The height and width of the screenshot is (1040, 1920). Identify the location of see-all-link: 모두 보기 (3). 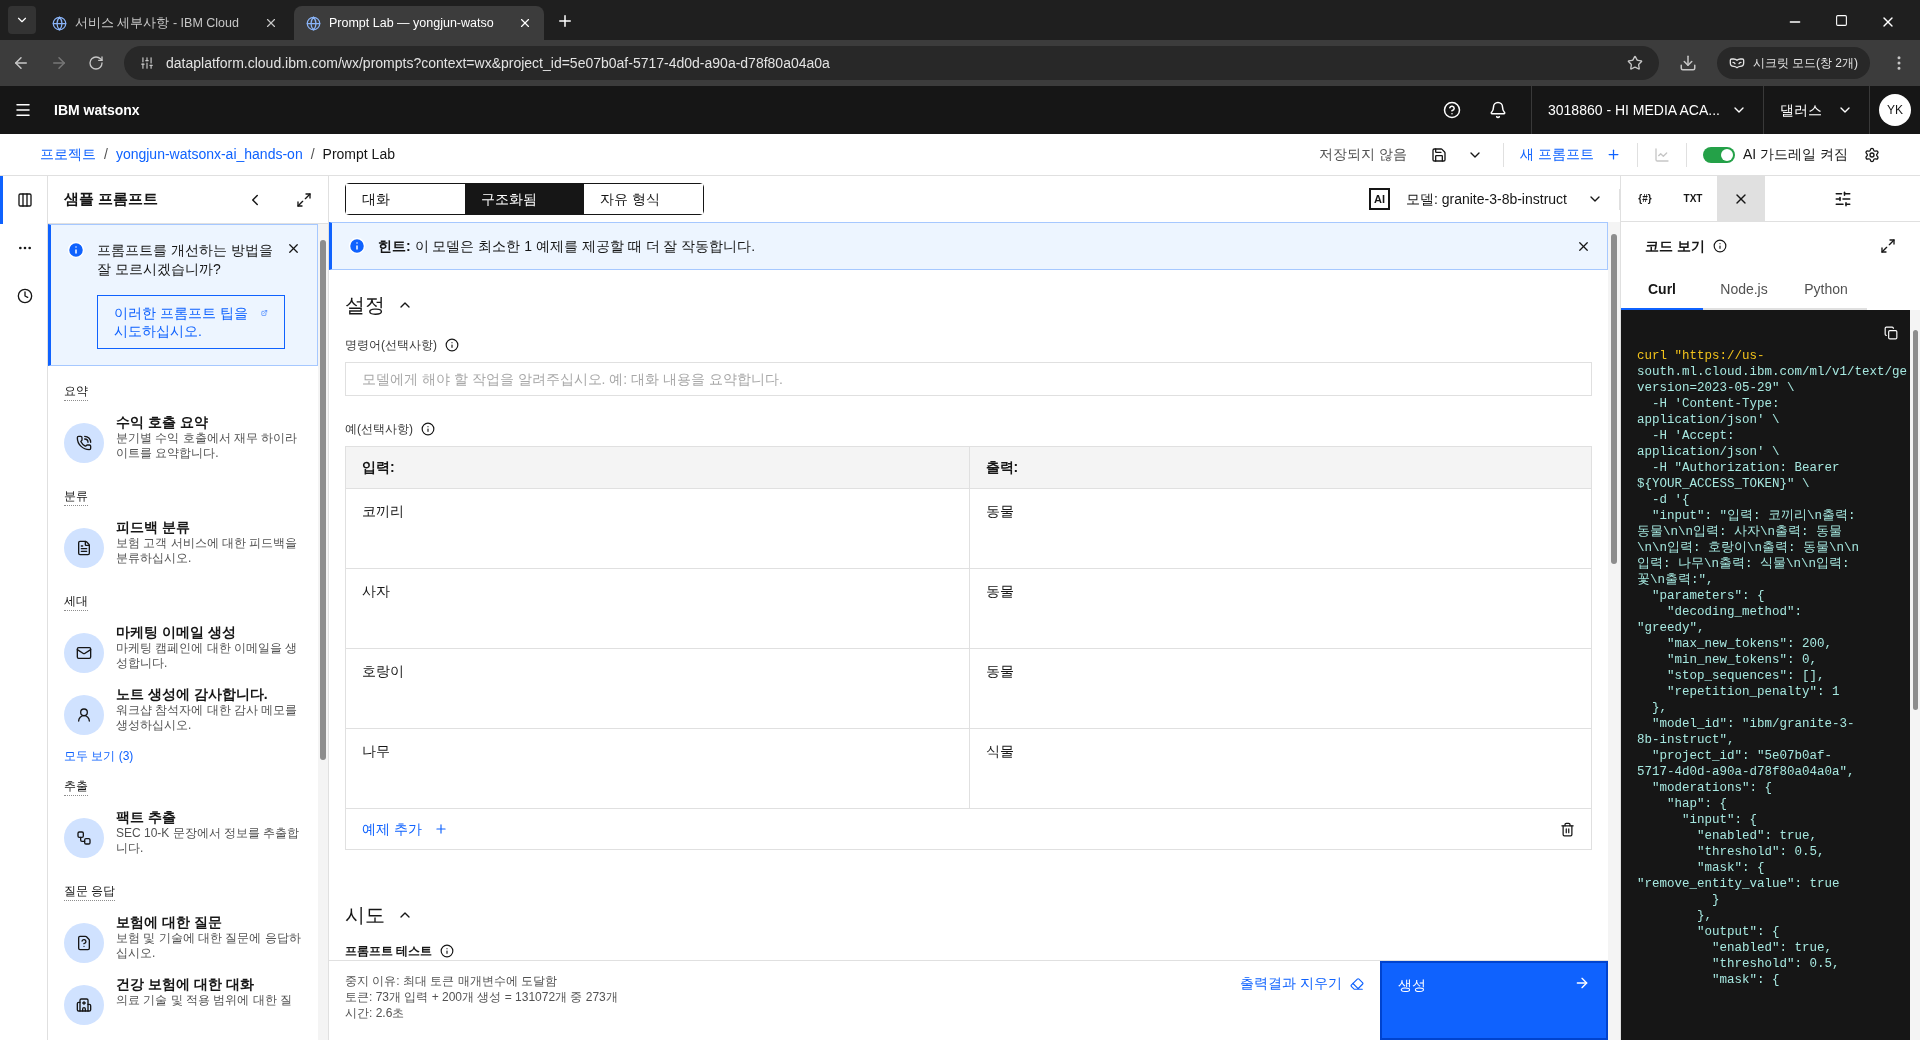
(99, 756).